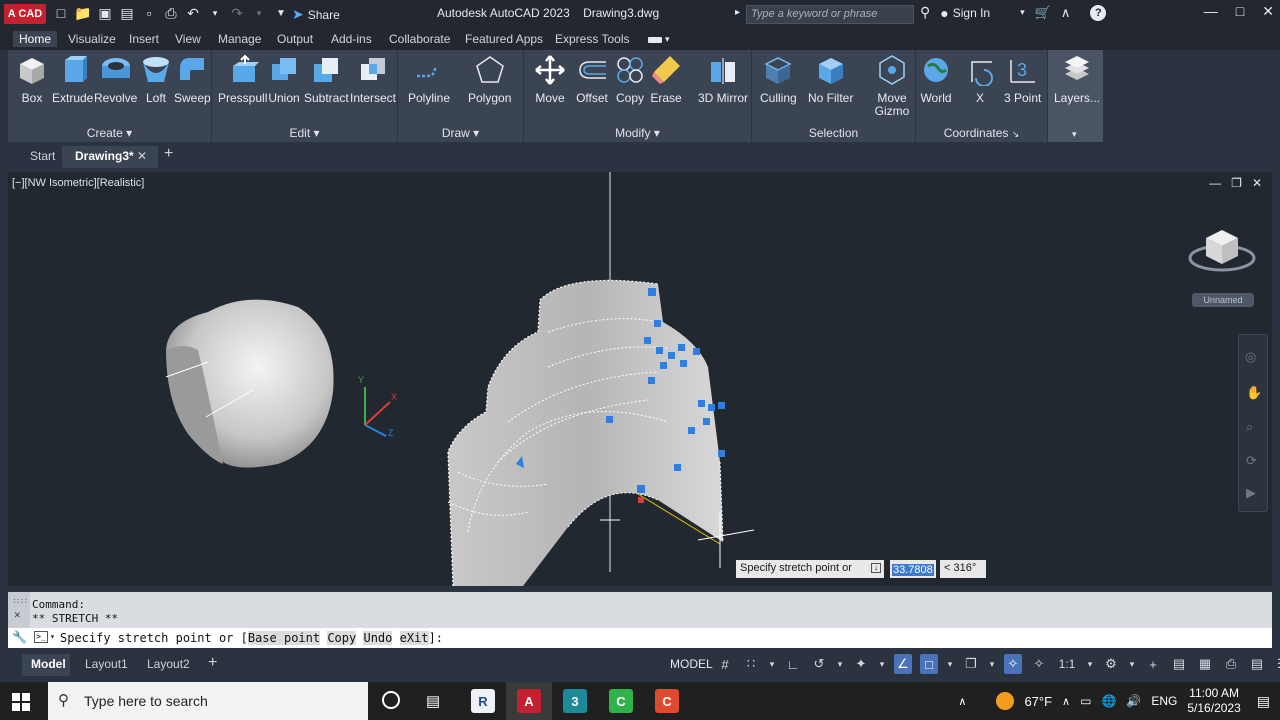 The width and height of the screenshot is (1280, 720). What do you see at coordinates (876, 568) in the screenshot?
I see `options-dropdown-icon: ↓` at bounding box center [876, 568].